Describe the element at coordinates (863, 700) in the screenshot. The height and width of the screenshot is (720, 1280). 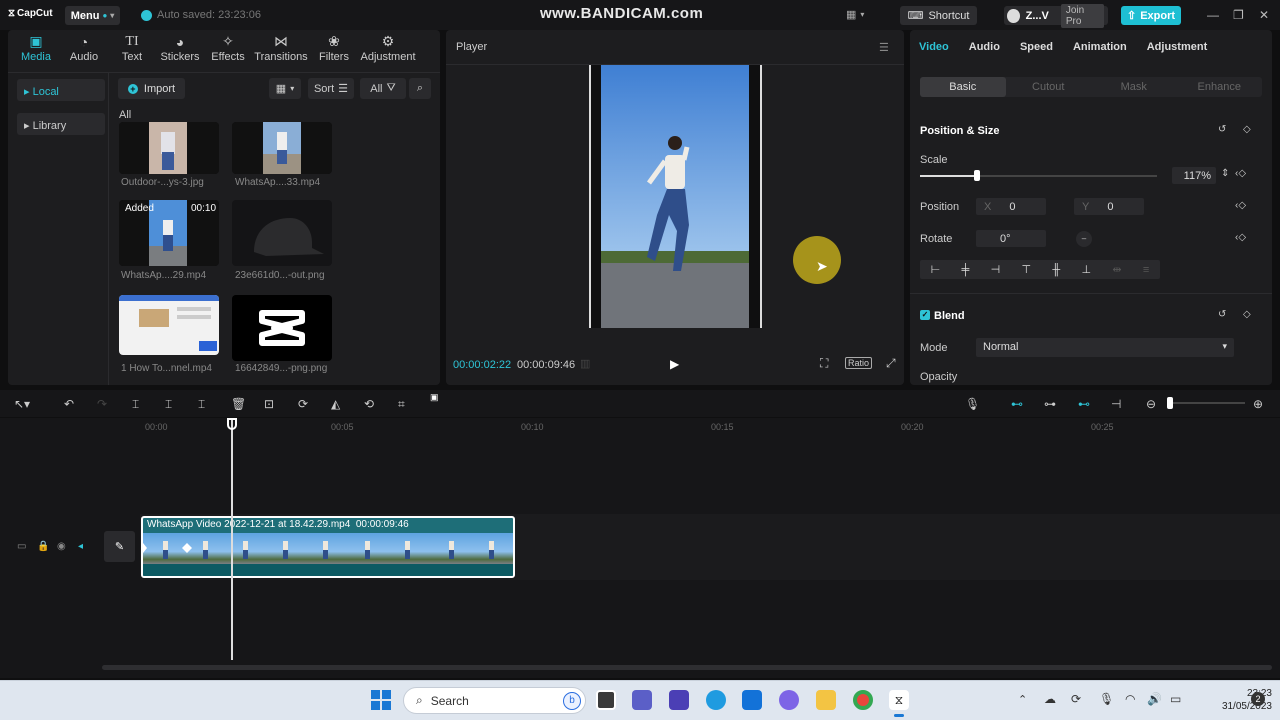
I see `chrome-icon` at that location.